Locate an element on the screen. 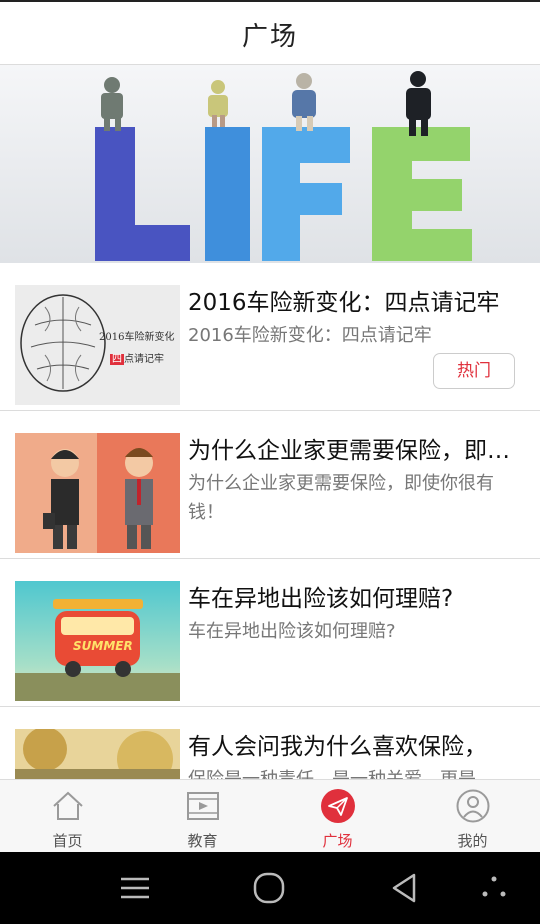 This screenshot has width=540, height=924. send-icon is located at coordinates (337, 806).